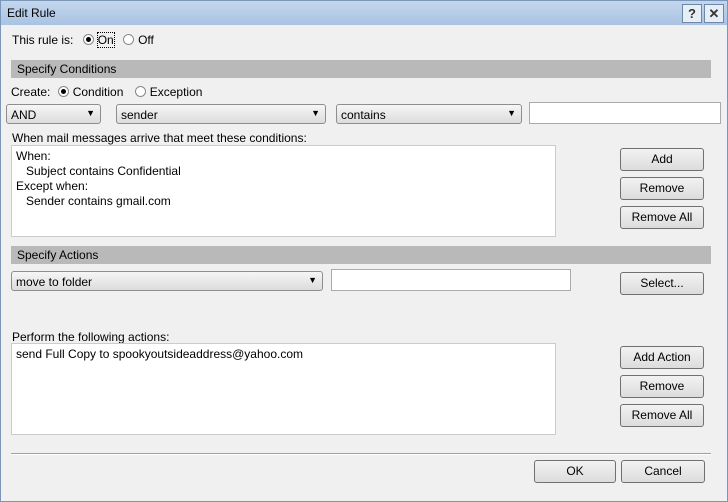 The image size is (728, 502). I want to click on actions-header: Specify Actions, so click(361, 255).